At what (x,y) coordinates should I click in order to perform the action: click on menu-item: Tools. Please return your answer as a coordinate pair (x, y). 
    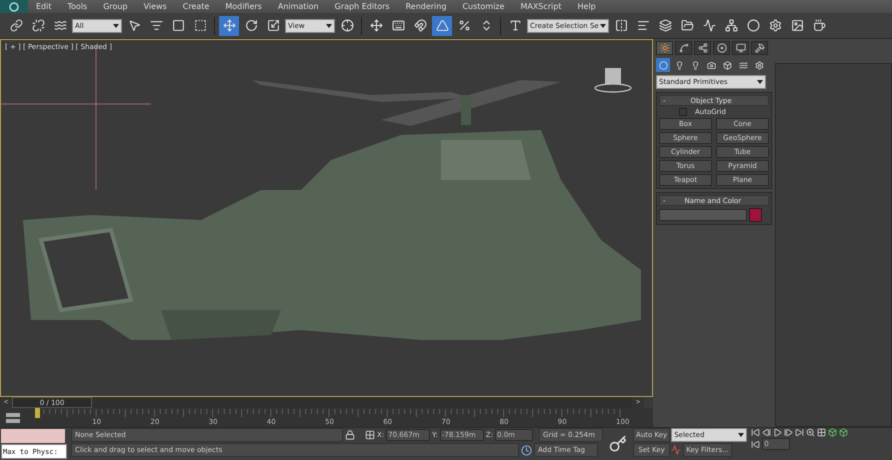
    Looking at the image, I should click on (78, 6).